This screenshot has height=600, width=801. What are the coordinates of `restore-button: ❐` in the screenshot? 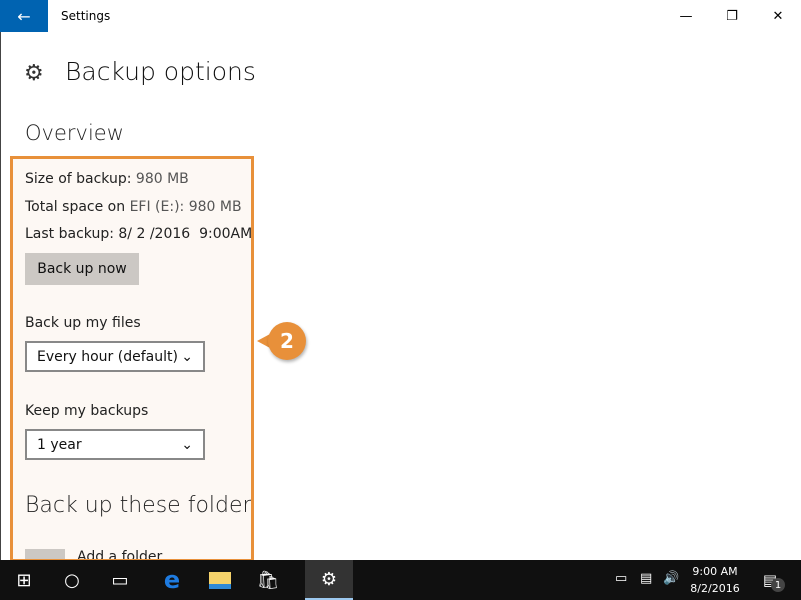 It's located at (732, 16).